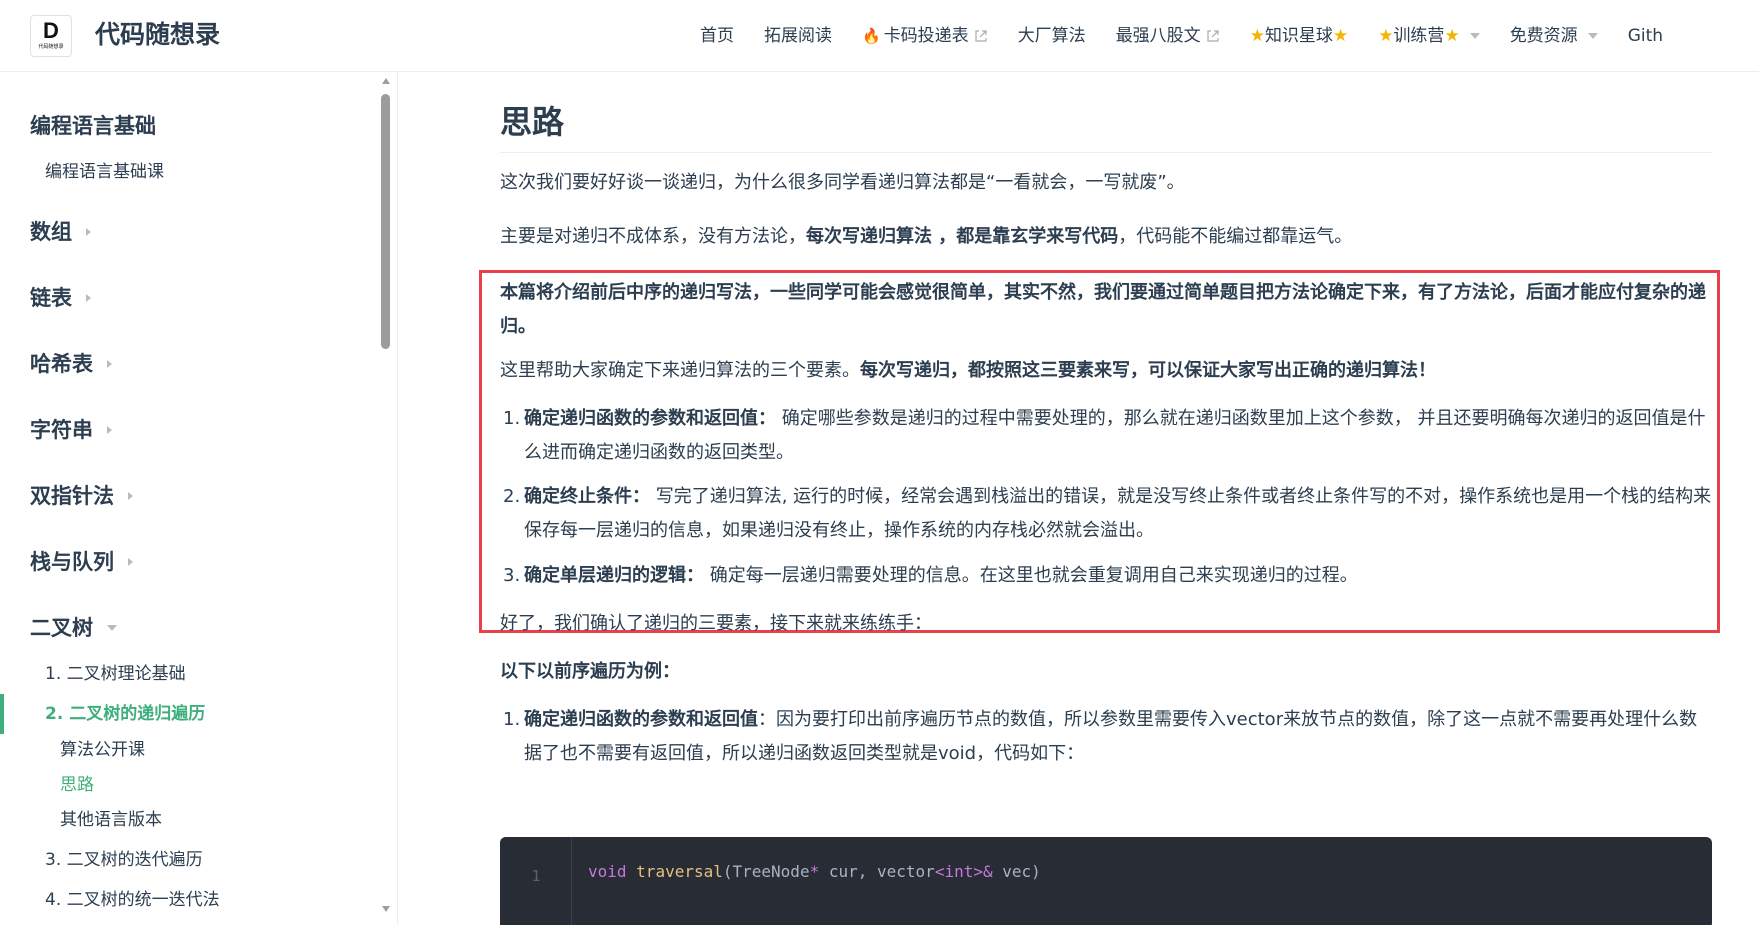 The width and height of the screenshot is (1759, 925). Describe the element at coordinates (1106, 126) in the screenshot. I see `section-title: 思路` at that location.